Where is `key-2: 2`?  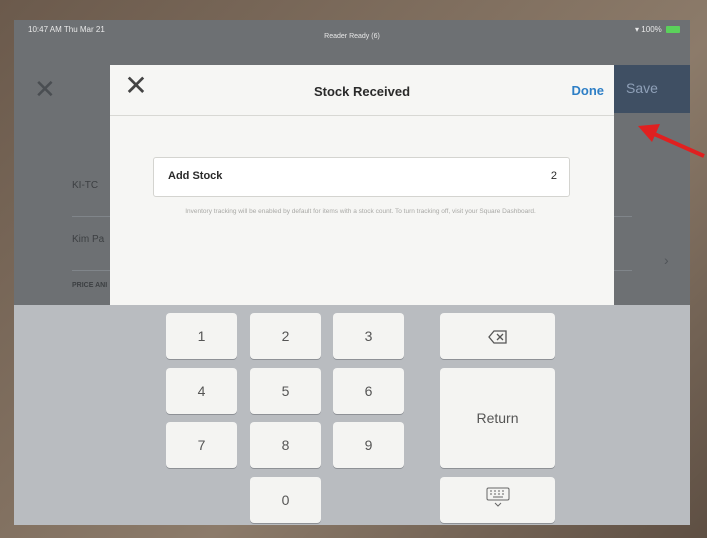
key-2: 2 is located at coordinates (285, 336).